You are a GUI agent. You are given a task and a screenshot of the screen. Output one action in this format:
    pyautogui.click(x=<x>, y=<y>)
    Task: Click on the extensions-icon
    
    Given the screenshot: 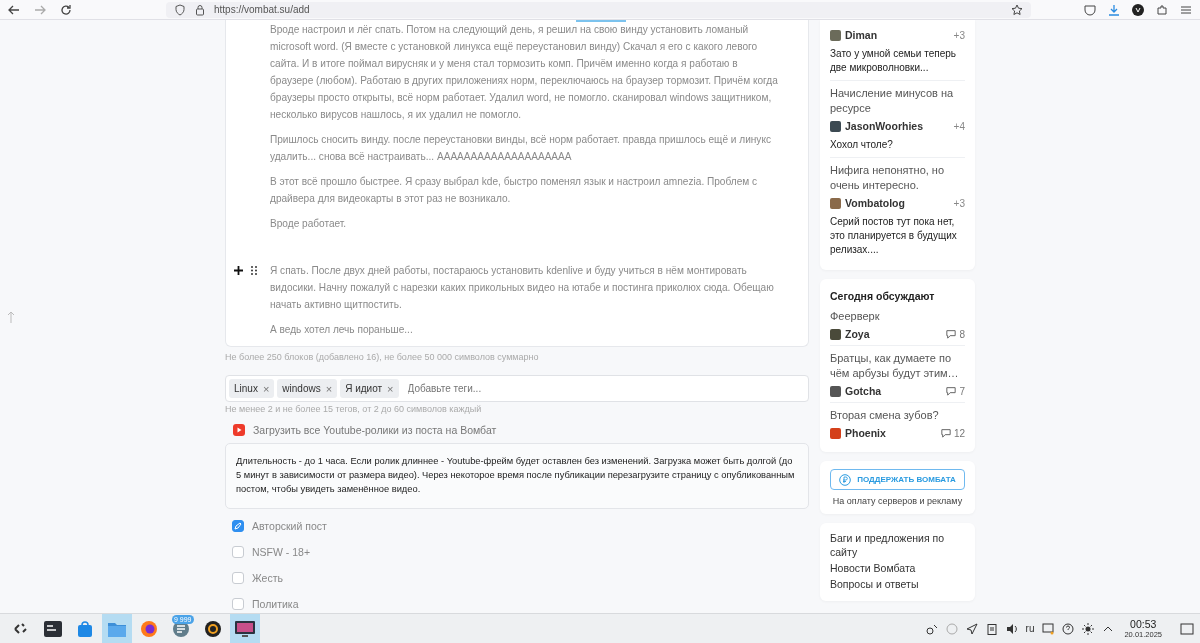 What is the action you would take?
    pyautogui.click(x=1162, y=9)
    